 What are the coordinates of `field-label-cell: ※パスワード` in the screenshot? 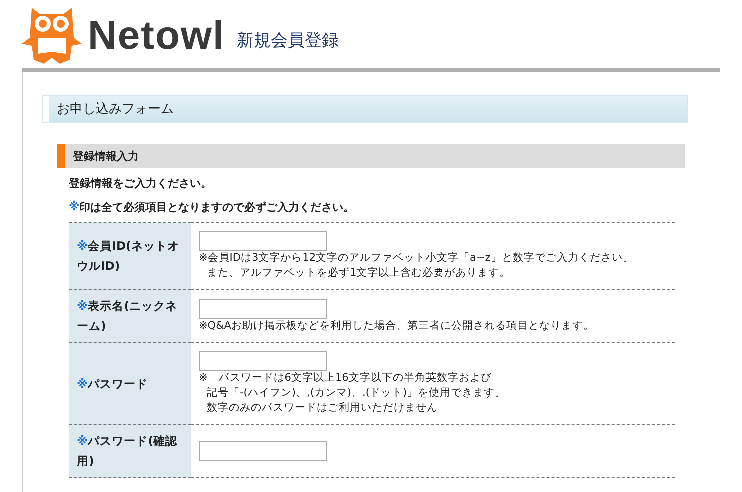 It's located at (130, 383).